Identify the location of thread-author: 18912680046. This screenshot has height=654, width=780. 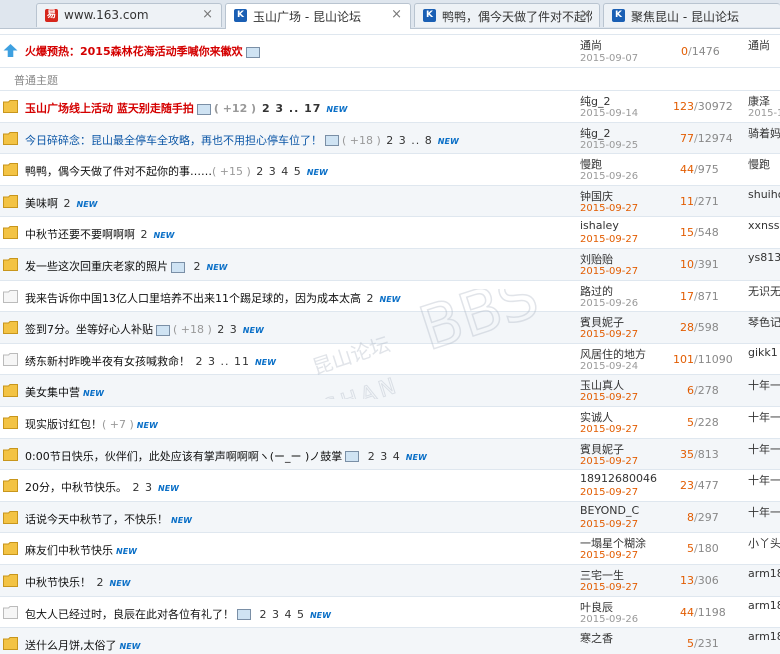
(618, 478).